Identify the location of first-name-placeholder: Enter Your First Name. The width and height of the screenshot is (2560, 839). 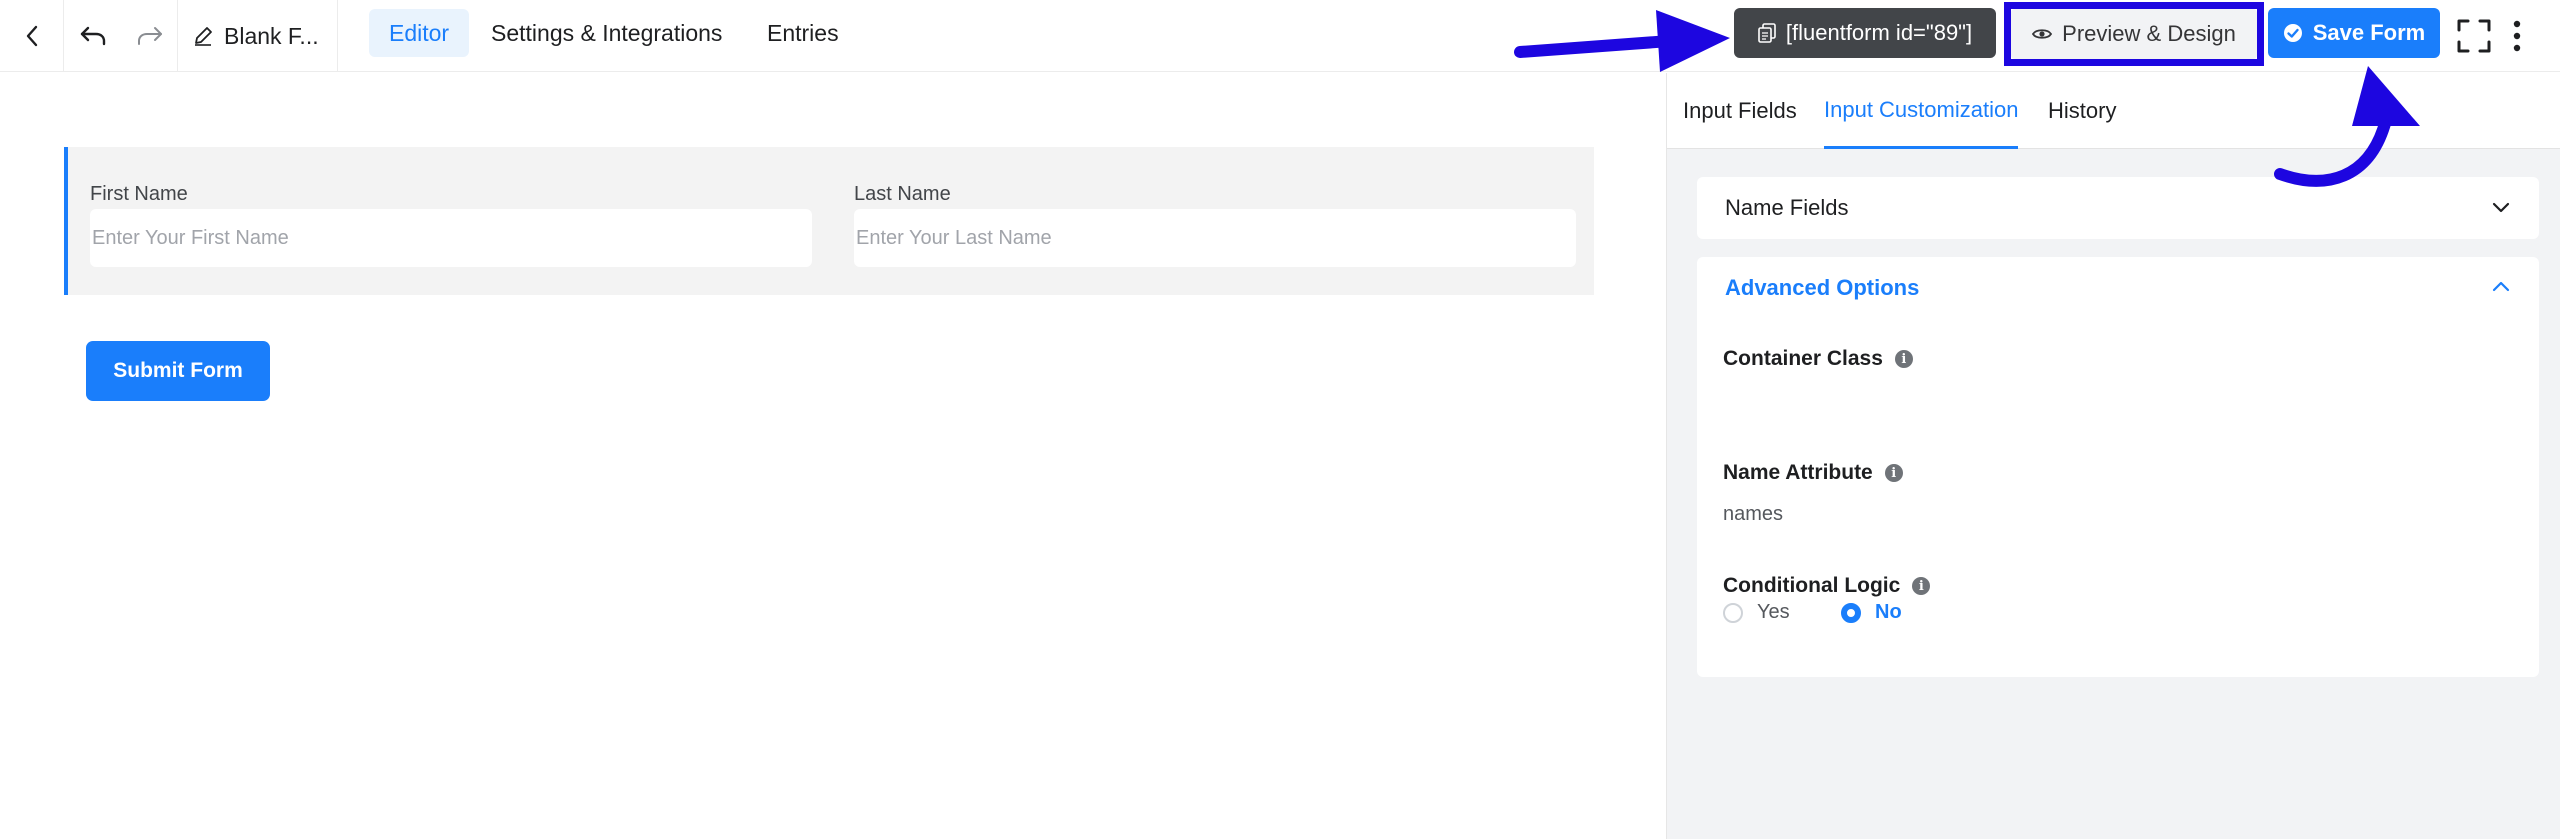
(190, 237).